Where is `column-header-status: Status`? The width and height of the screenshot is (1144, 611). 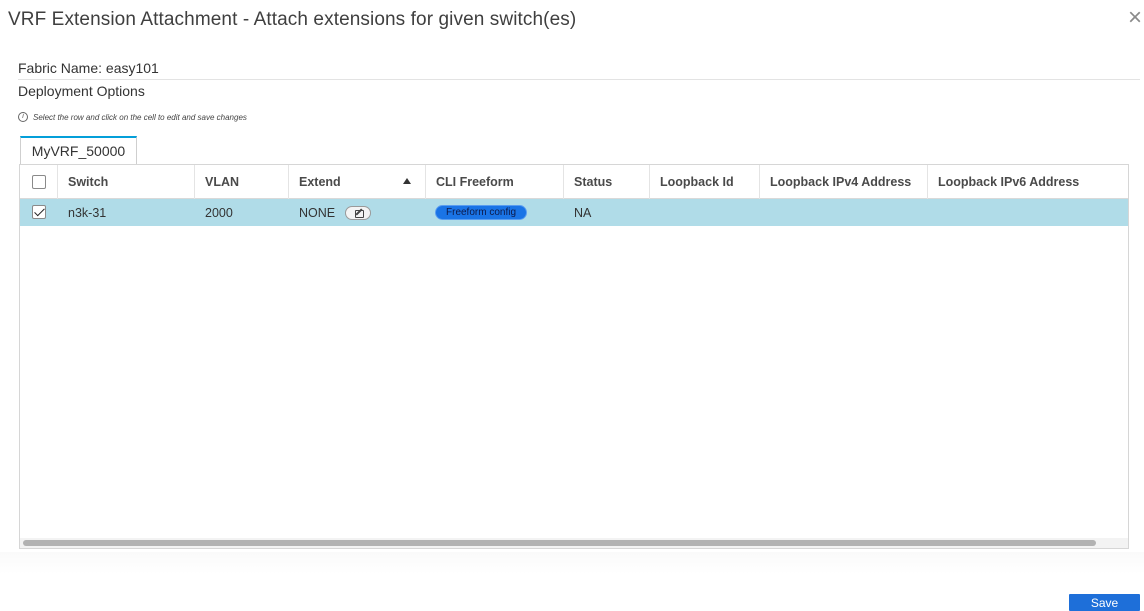 column-header-status: Status is located at coordinates (607, 182).